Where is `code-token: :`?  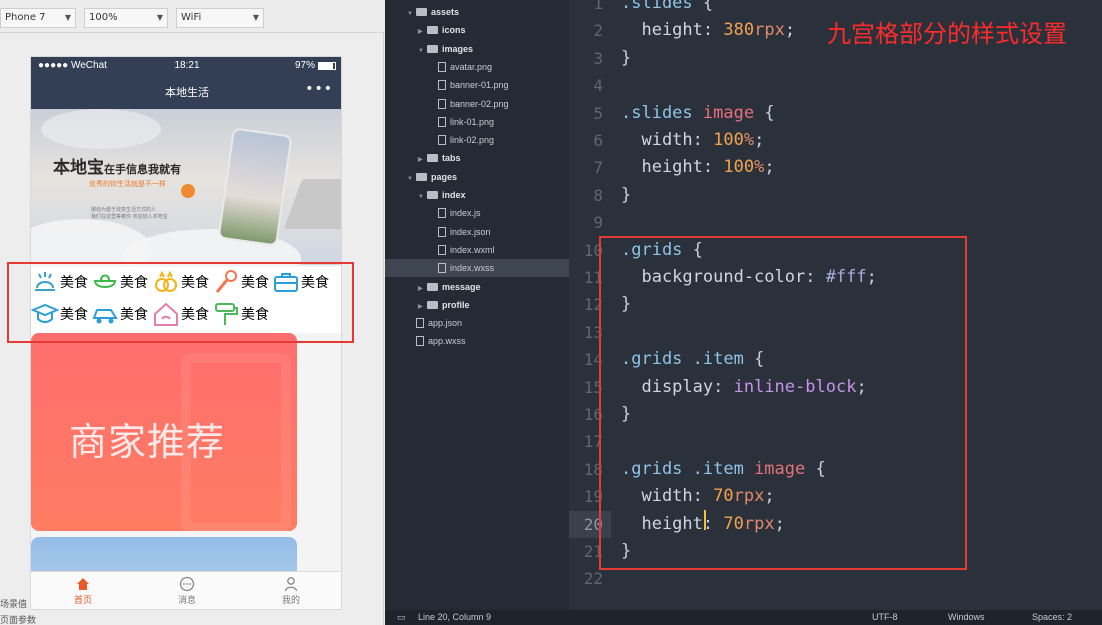 code-token: : is located at coordinates (713, 167).